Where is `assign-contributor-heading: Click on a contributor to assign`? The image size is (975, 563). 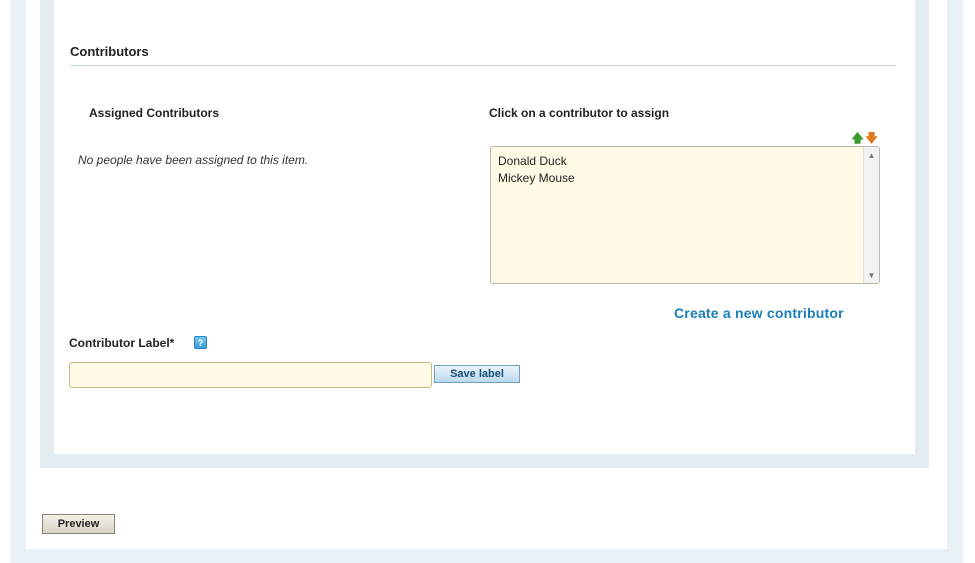
assign-contributor-heading: Click on a contributor to assign is located at coordinates (579, 113).